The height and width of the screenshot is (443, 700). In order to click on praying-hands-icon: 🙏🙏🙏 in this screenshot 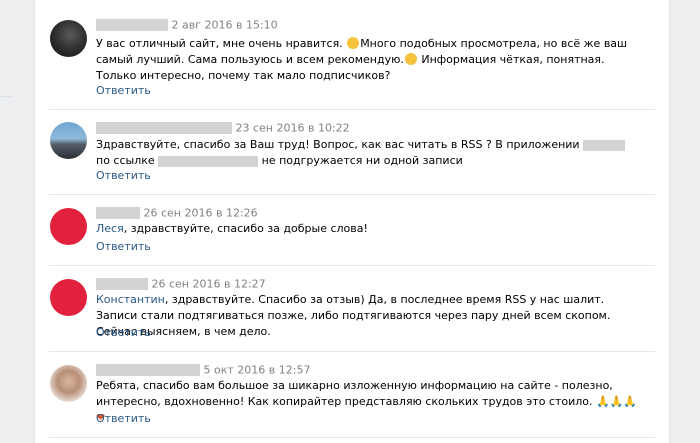, I will do `click(617, 401)`.